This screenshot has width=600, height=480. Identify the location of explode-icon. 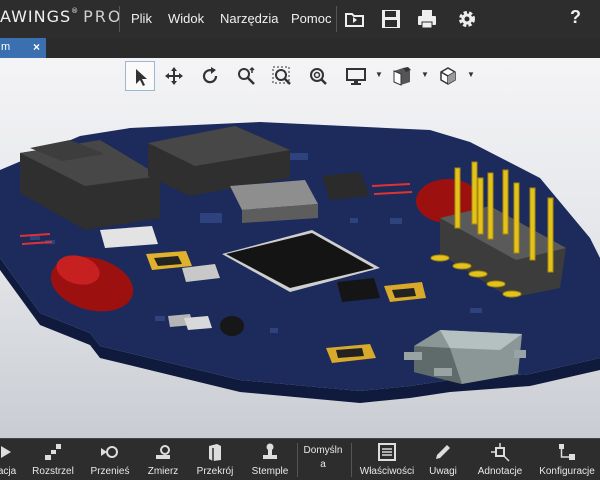
(53, 452).